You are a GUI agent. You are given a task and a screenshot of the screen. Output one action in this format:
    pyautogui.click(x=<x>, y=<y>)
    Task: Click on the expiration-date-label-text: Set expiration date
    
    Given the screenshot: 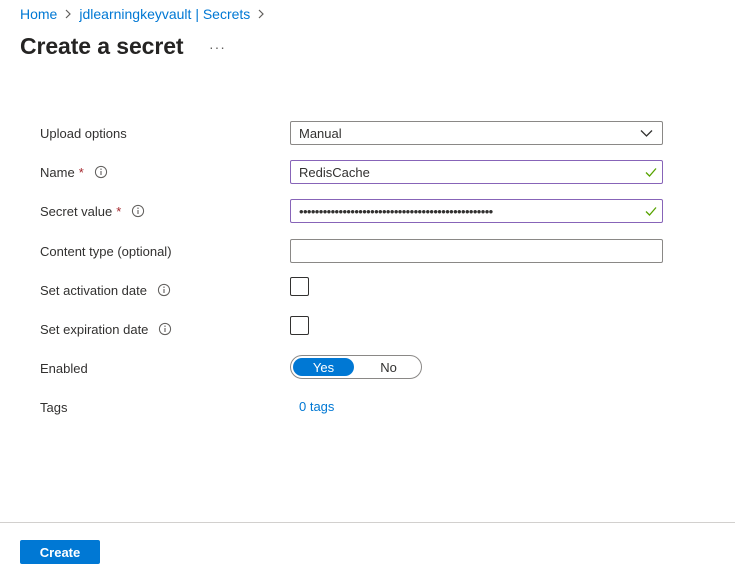 What is the action you would take?
    pyautogui.click(x=94, y=329)
    